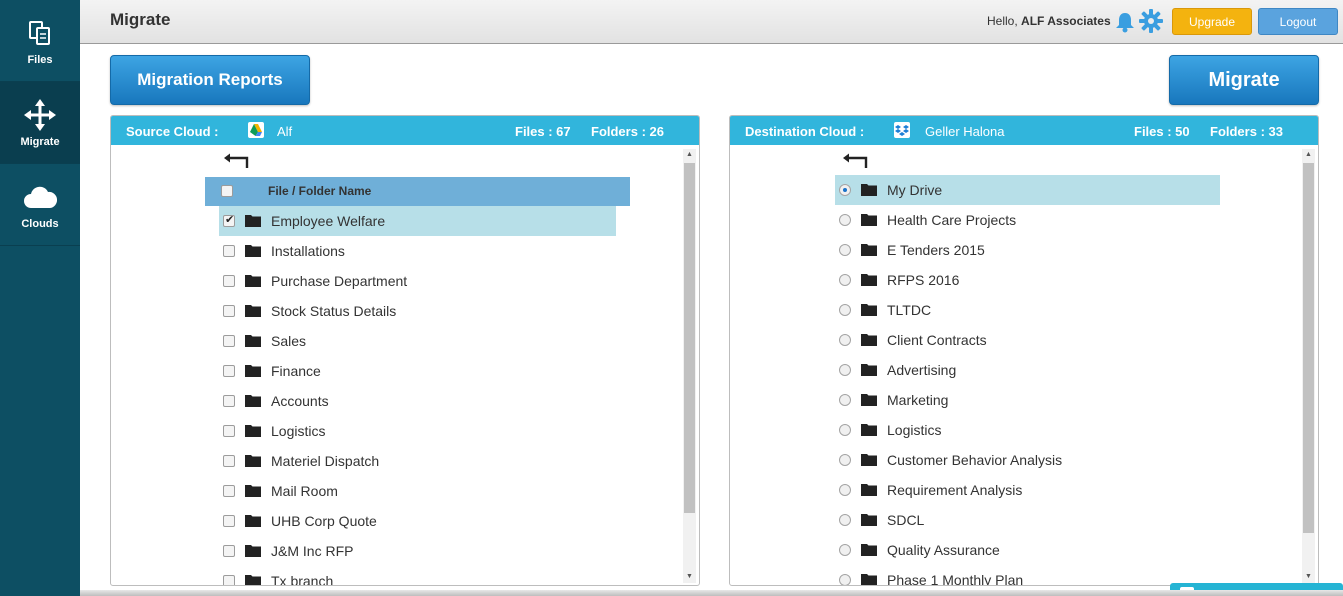 The height and width of the screenshot is (596, 1343). What do you see at coordinates (1027, 460) in the screenshot?
I see `destination-folder-row: Customer Behavior Analysis` at bounding box center [1027, 460].